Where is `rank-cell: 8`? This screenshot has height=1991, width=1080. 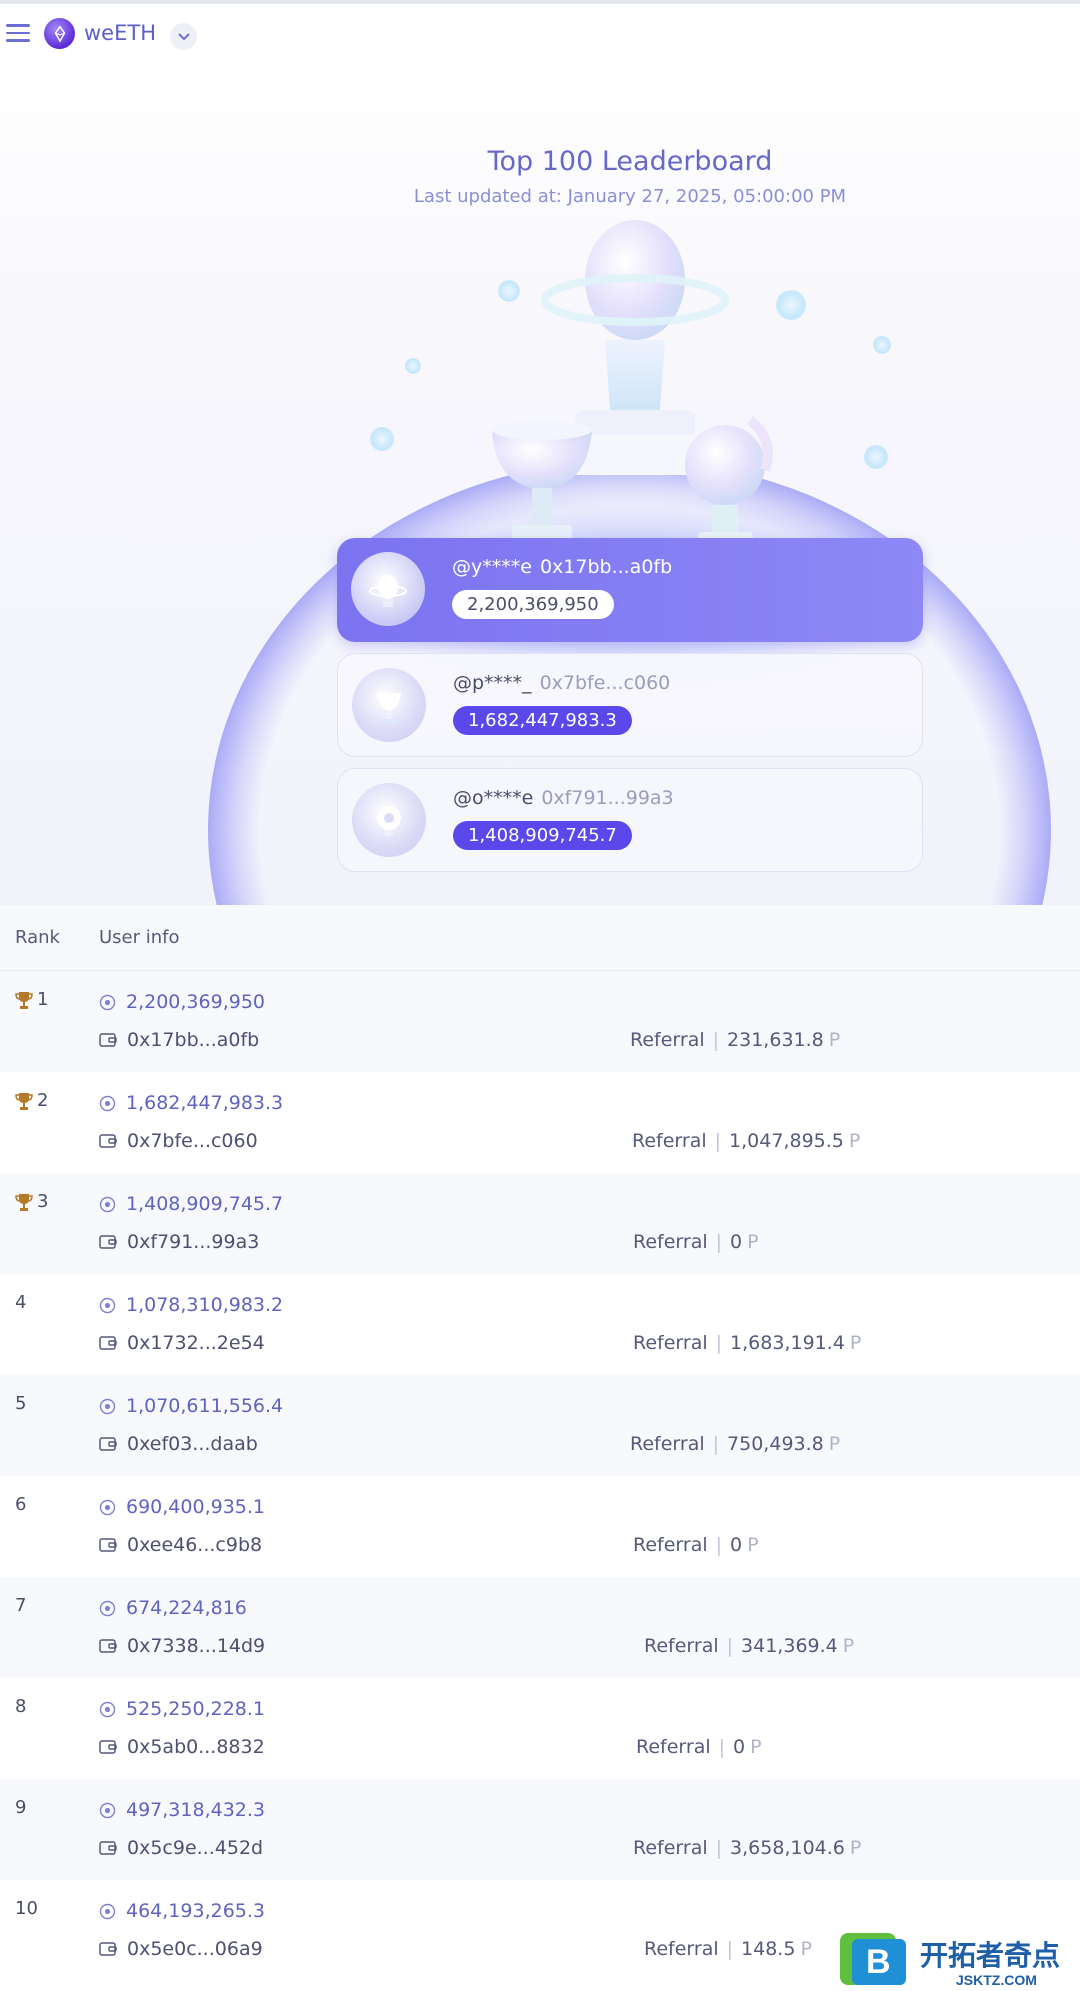
rank-cell: 8 is located at coordinates (20, 1706).